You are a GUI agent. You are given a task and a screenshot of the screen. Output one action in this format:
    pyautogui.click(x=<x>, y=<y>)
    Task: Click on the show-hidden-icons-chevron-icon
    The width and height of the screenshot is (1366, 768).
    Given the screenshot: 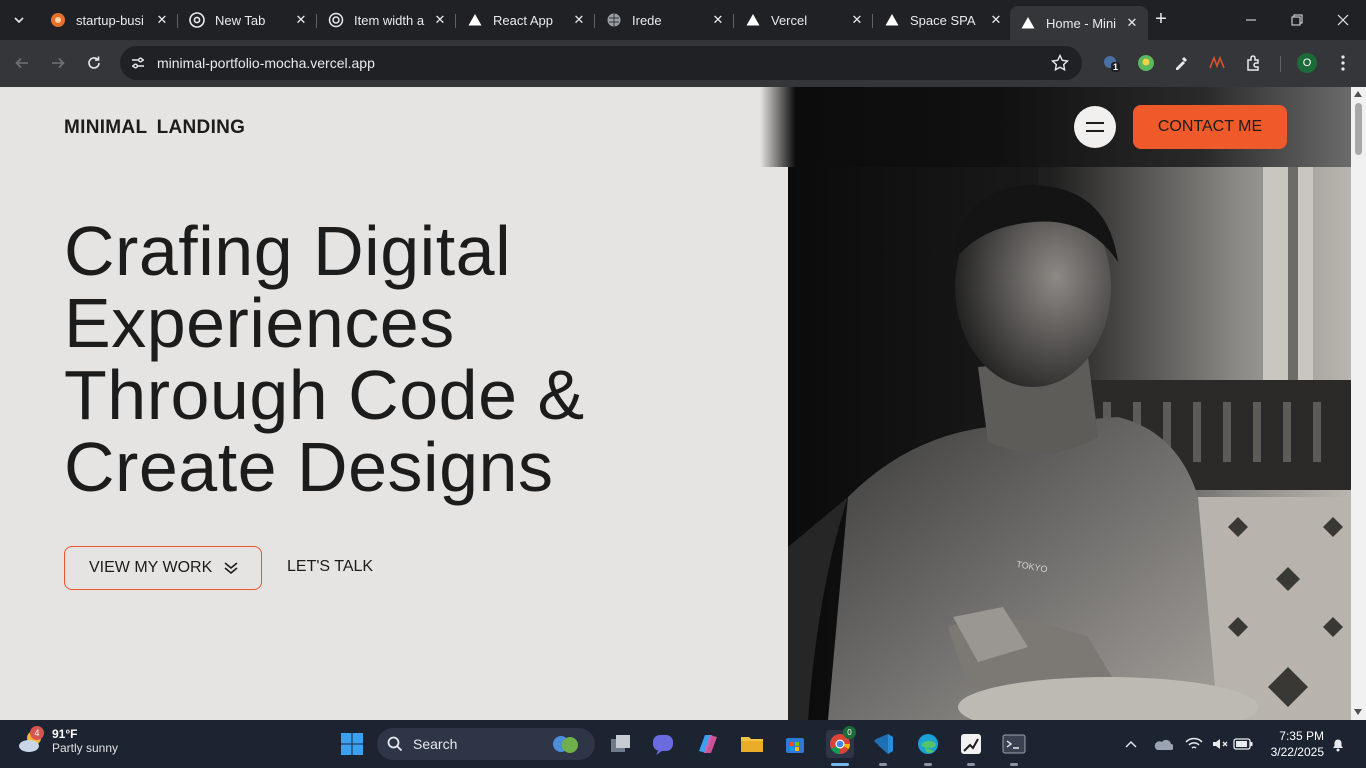 What is the action you would take?
    pyautogui.click(x=1131, y=744)
    